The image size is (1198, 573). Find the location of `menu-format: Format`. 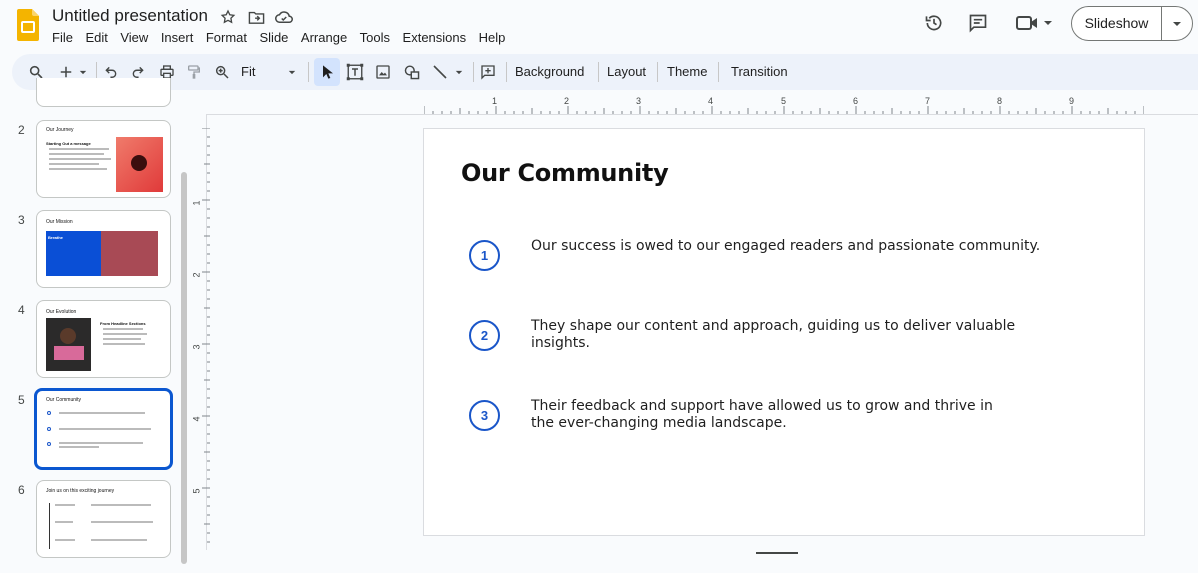

menu-format: Format is located at coordinates (226, 37).